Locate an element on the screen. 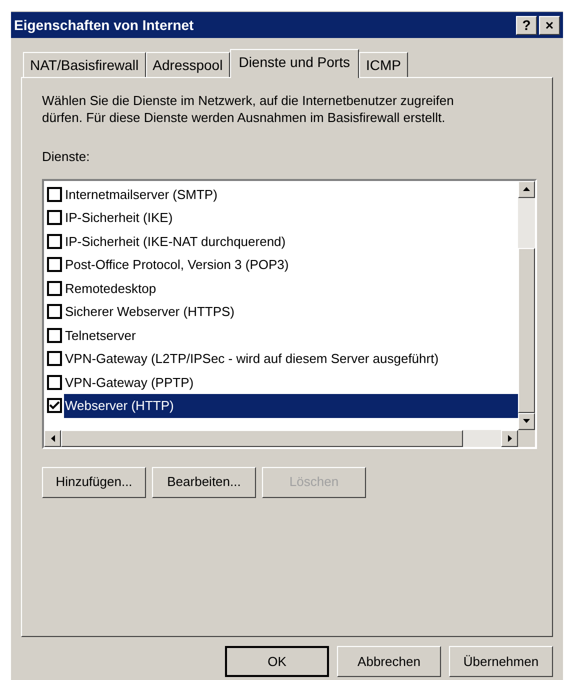 The image size is (569, 680). vertical-scrollbar is located at coordinates (526, 305).